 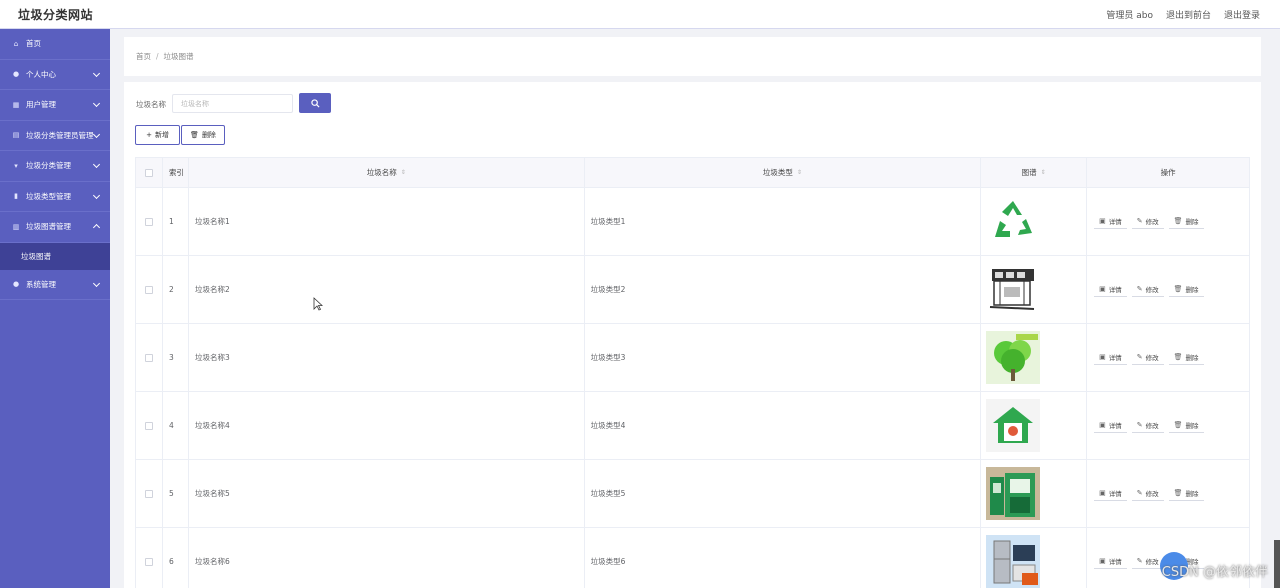 What do you see at coordinates (56, 15) in the screenshot?
I see `site-title: 垃圾分类网站` at bounding box center [56, 15].